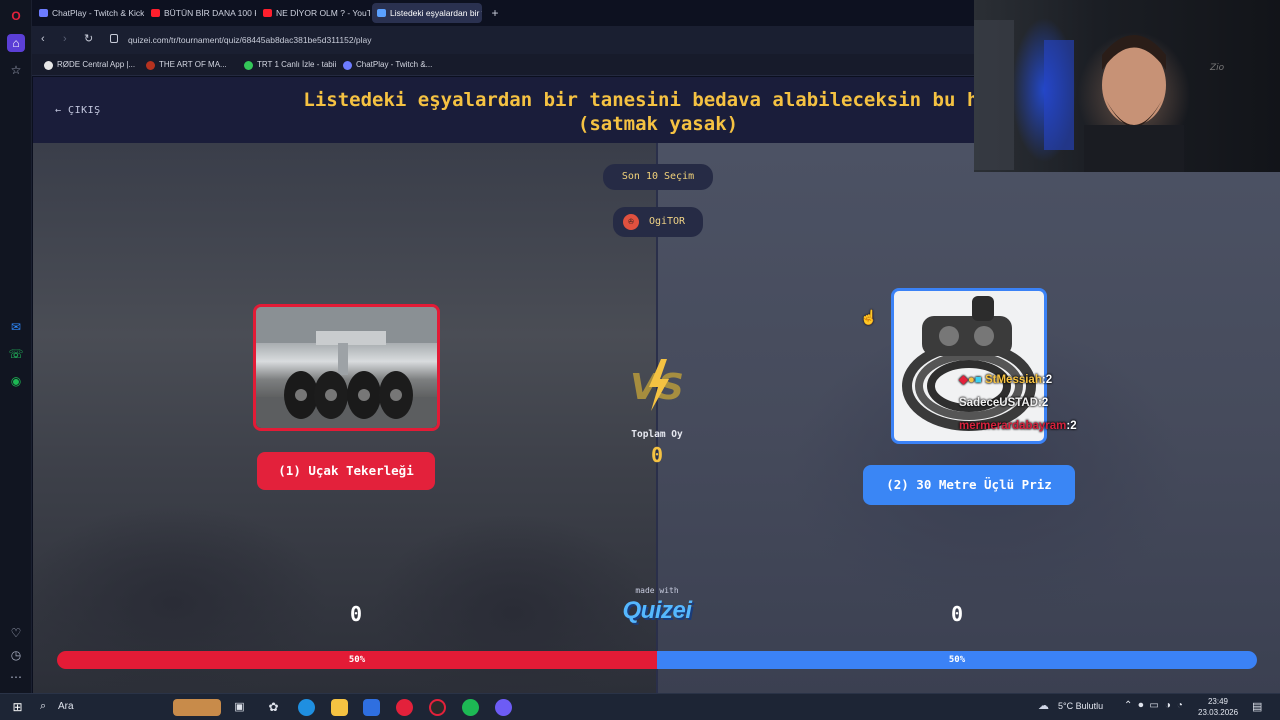 This screenshot has height=720, width=1280. Describe the element at coordinates (657, 590) in the screenshot. I see `made-with-label: made with` at that location.